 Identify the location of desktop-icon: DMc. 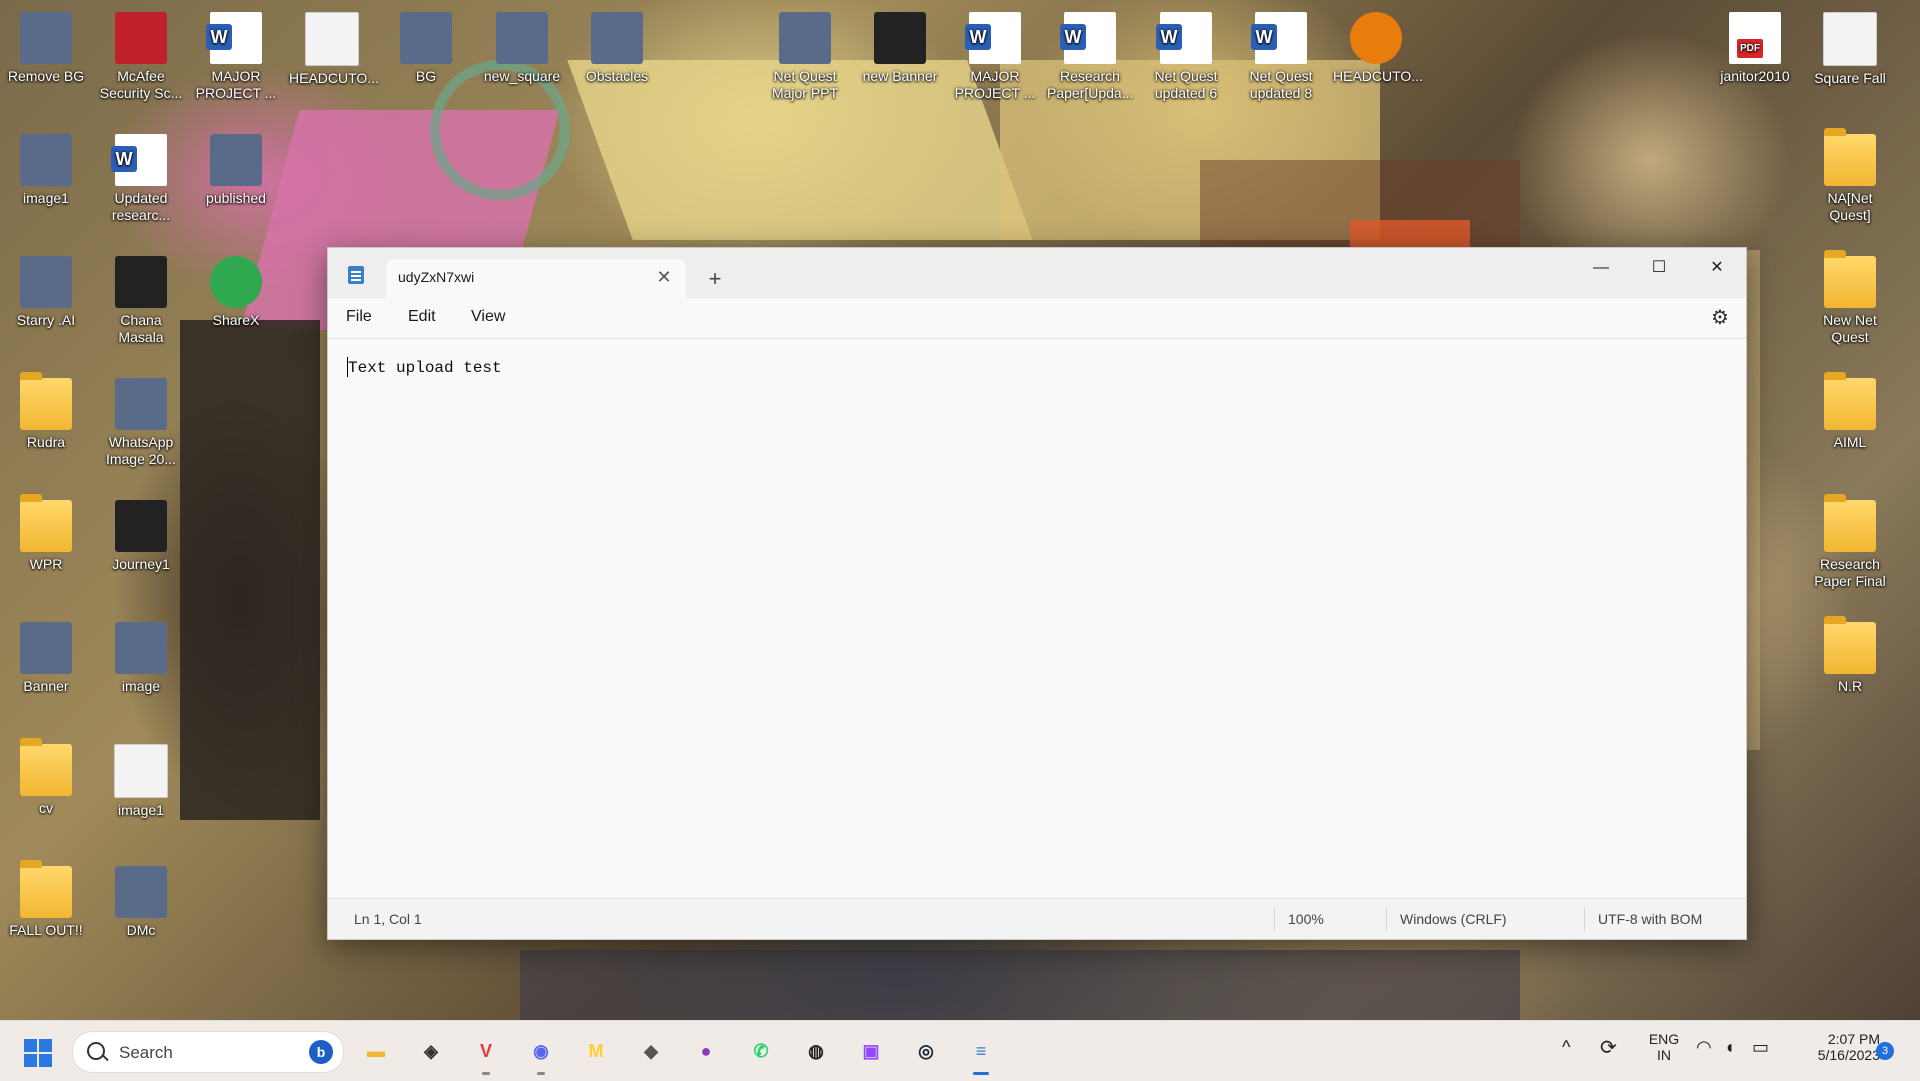
(141, 901).